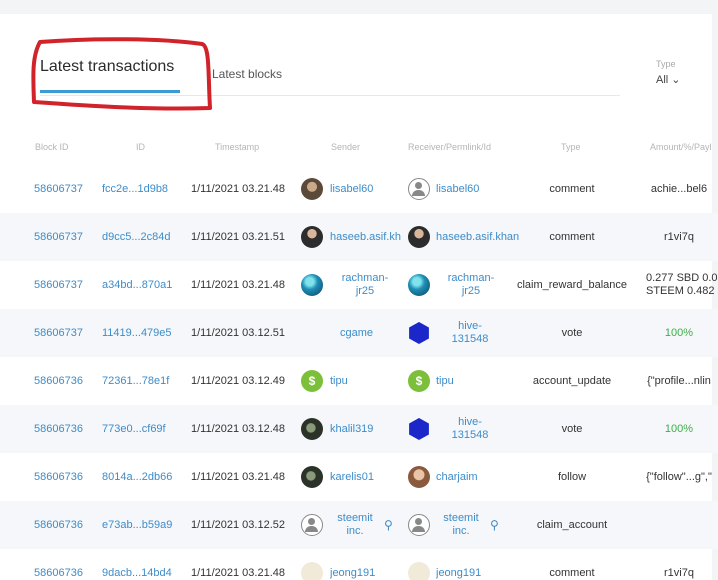 Image resolution: width=718 pixels, height=580 pixels. What do you see at coordinates (666, 64) in the screenshot?
I see `type-filter-label: Type` at bounding box center [666, 64].